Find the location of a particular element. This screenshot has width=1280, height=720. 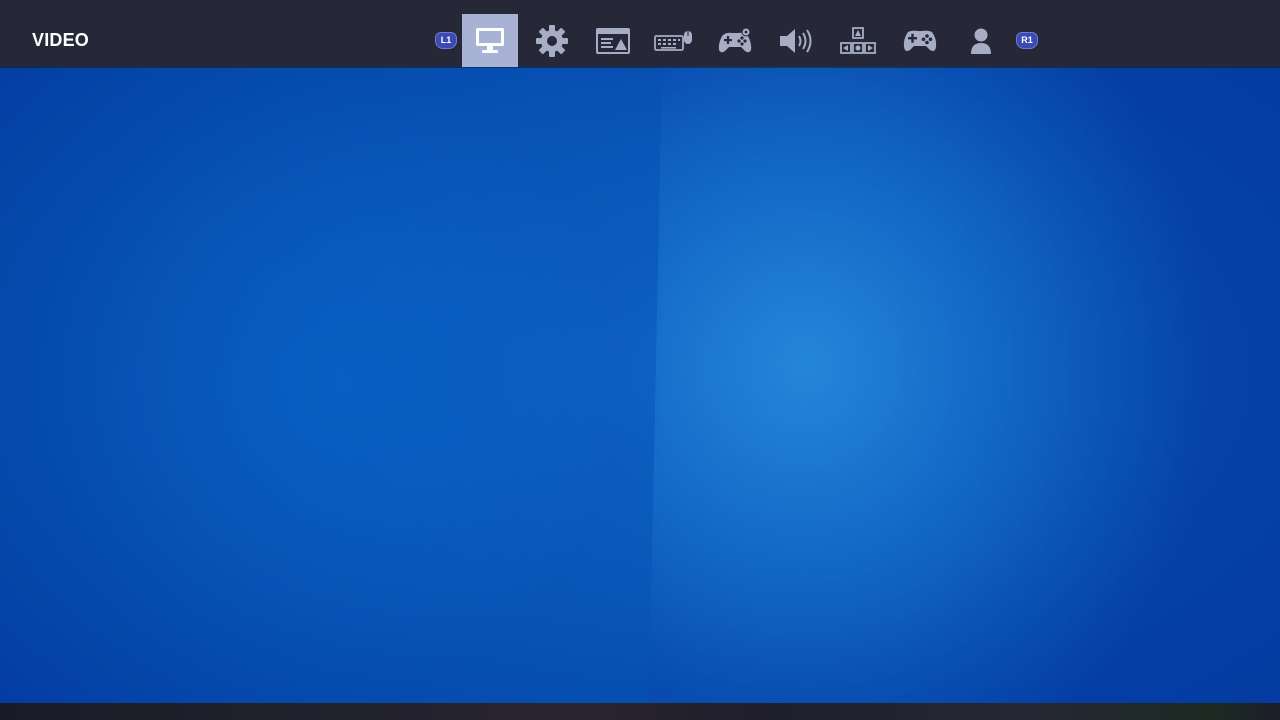

tab-audio is located at coordinates (797, 40).